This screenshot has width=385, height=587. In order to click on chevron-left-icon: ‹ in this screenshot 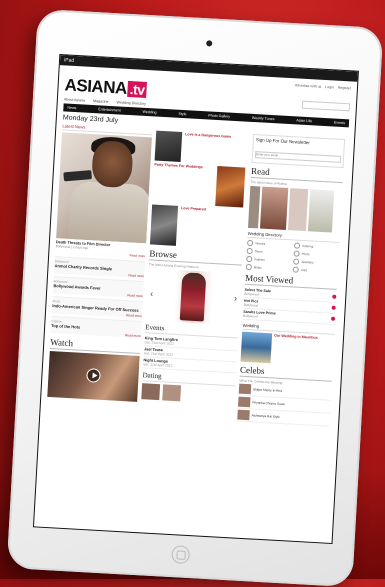, I will do `click(152, 293)`.